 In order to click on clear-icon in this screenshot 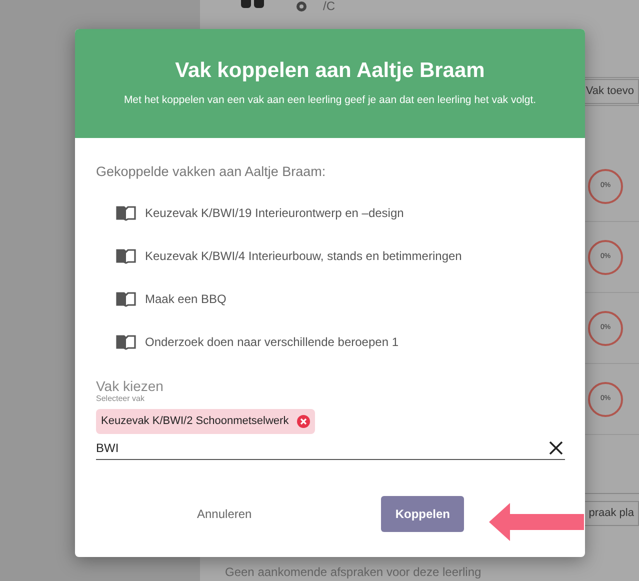, I will do `click(556, 447)`.